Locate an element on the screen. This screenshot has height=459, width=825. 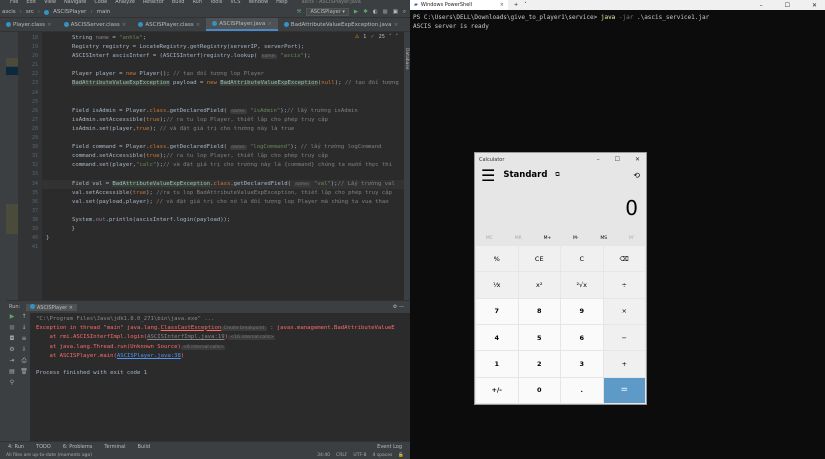
pin-icon: ⚲ is located at coordinates (12, 384).